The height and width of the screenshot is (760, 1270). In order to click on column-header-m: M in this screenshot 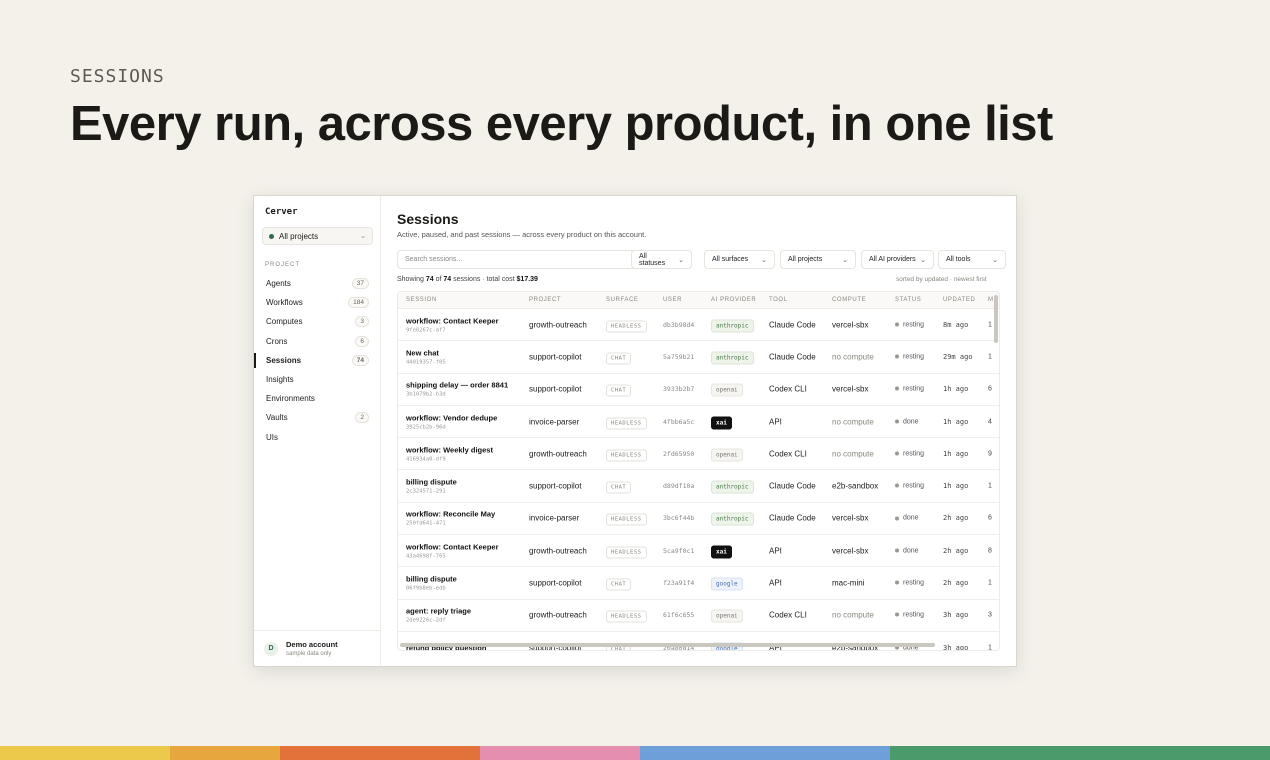, I will do `click(991, 300)`.